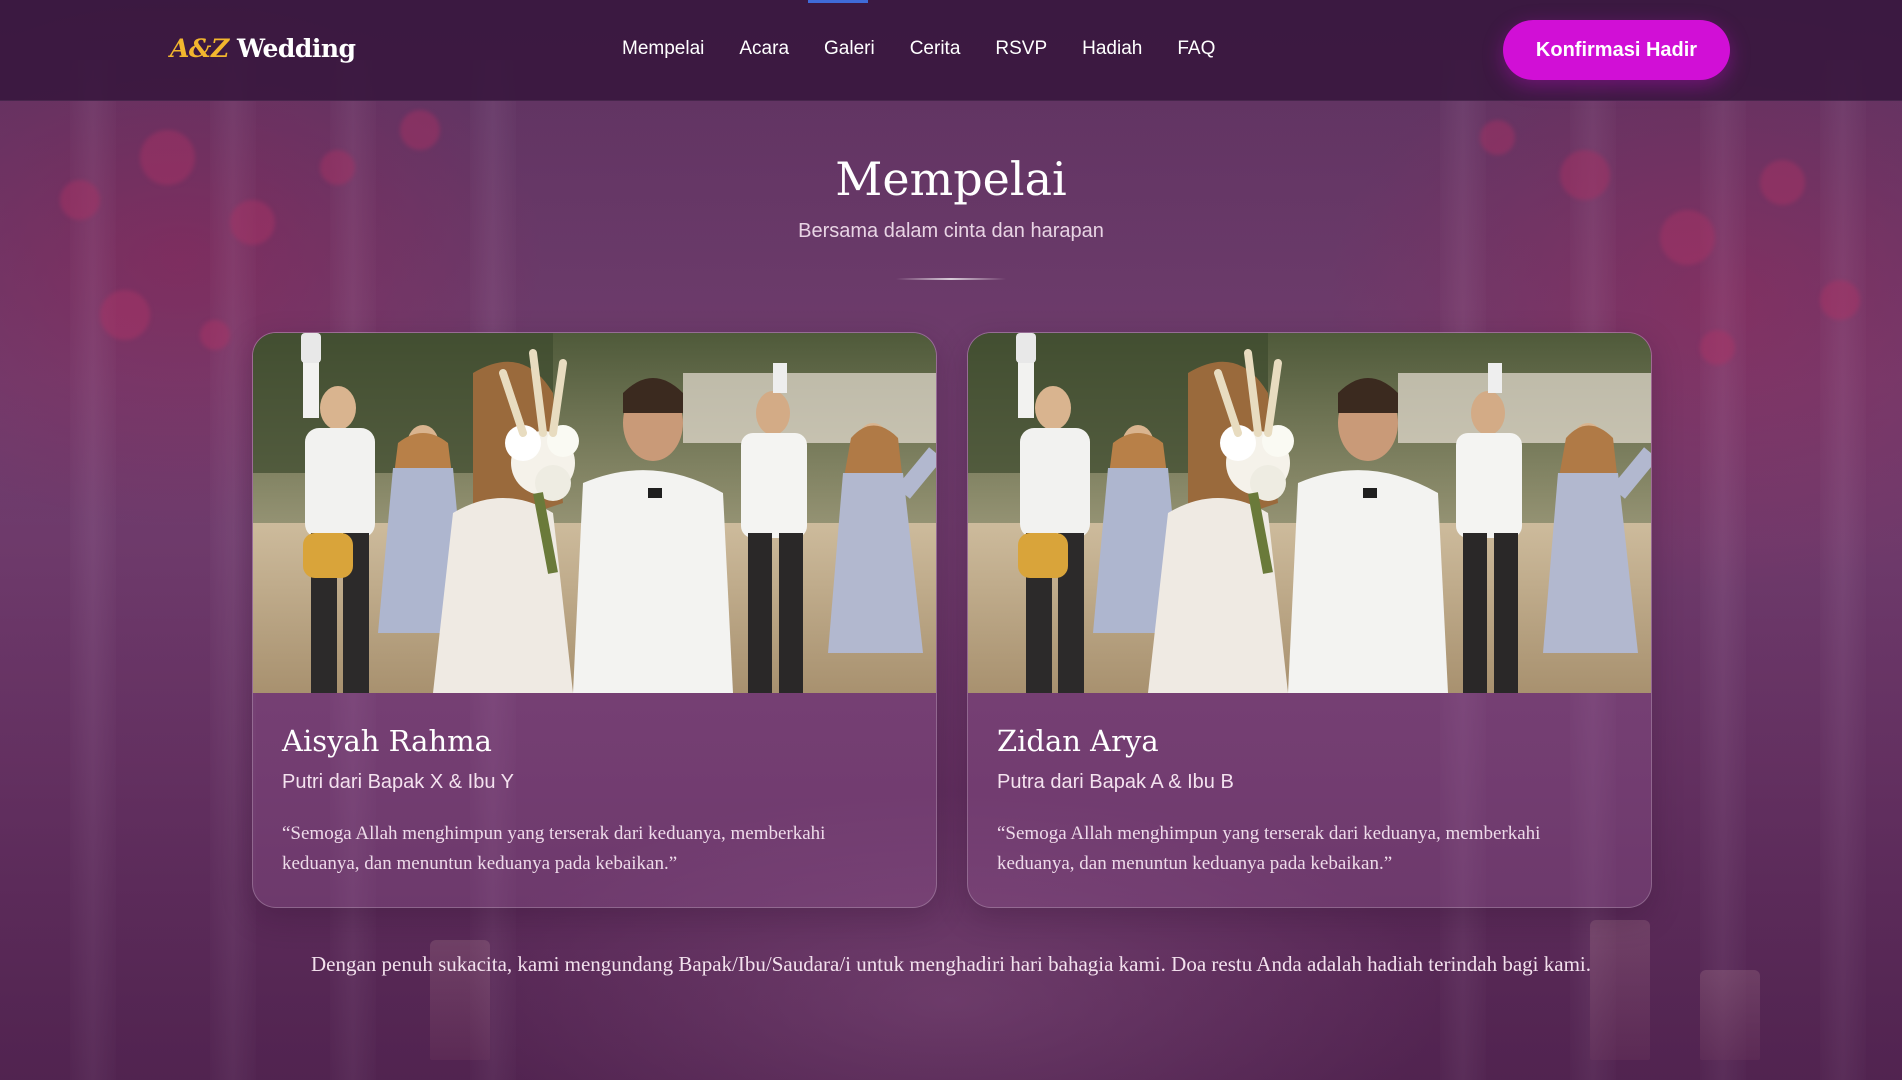 This screenshot has width=1902, height=1080. Describe the element at coordinates (1021, 49) in the screenshot. I see `nav-link-rsvp: RSVP` at that location.